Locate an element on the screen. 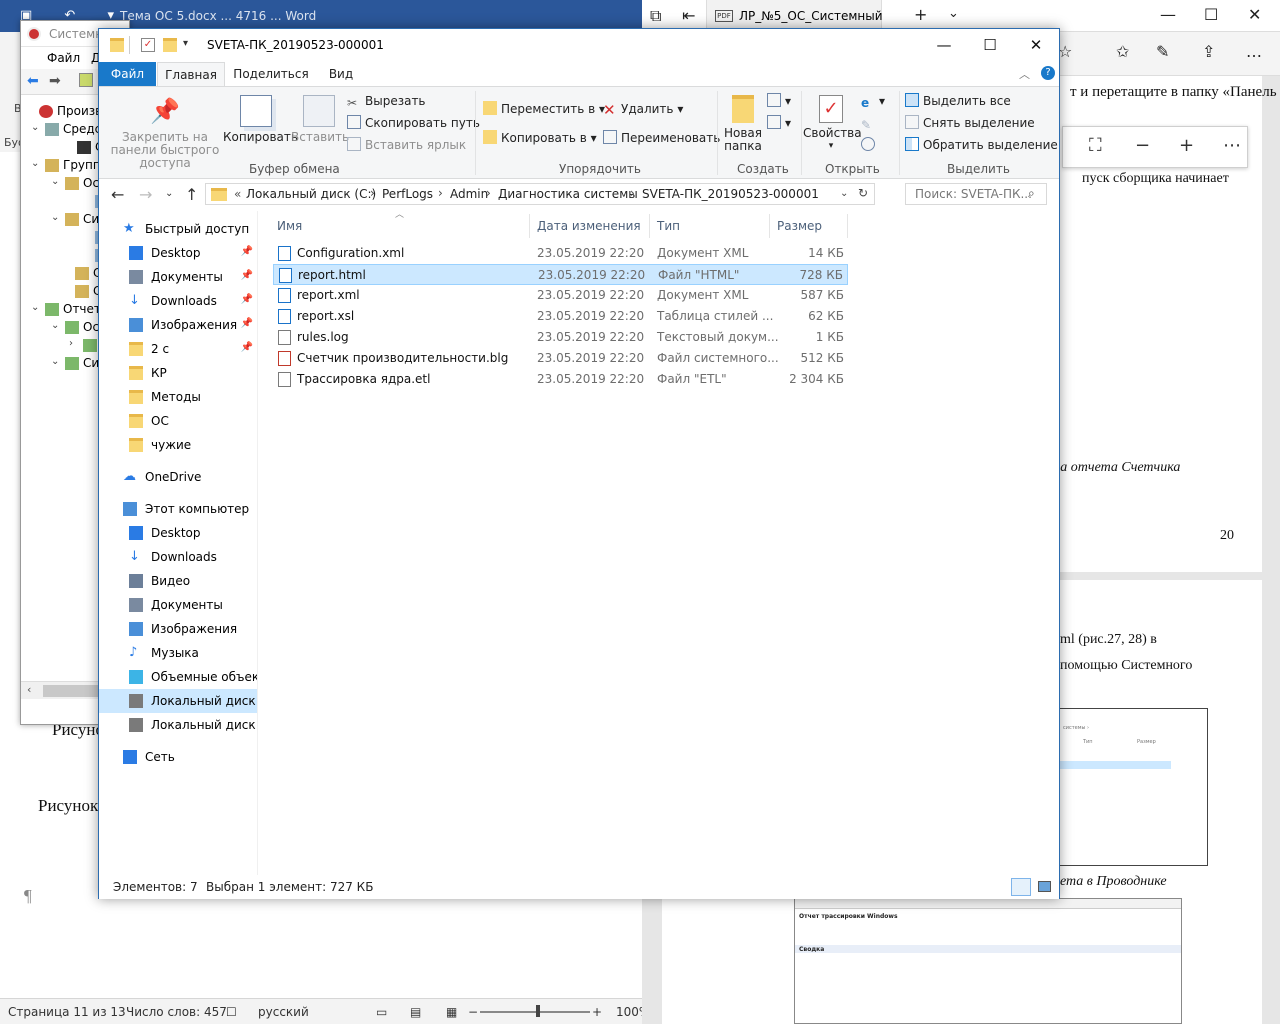 This screenshot has width=1280, height=1024. column-name: Имя is located at coordinates (289, 226).